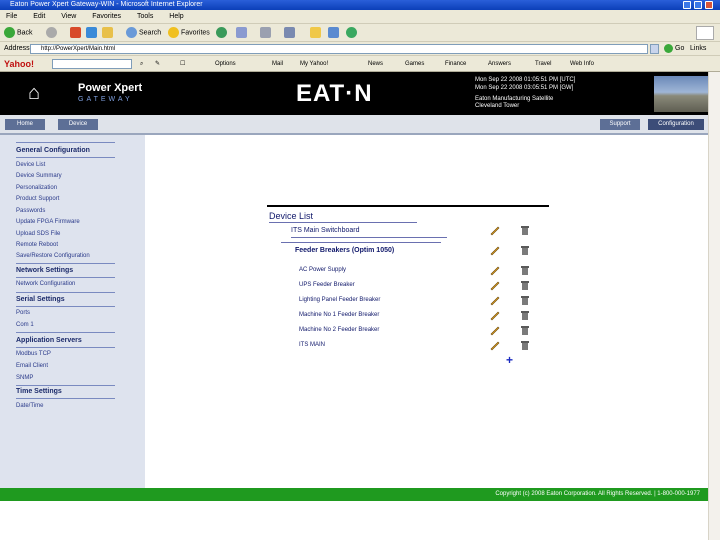 This screenshot has height=540, width=720. What do you see at coordinates (76, 33) in the screenshot?
I see `stop-button` at bounding box center [76, 33].